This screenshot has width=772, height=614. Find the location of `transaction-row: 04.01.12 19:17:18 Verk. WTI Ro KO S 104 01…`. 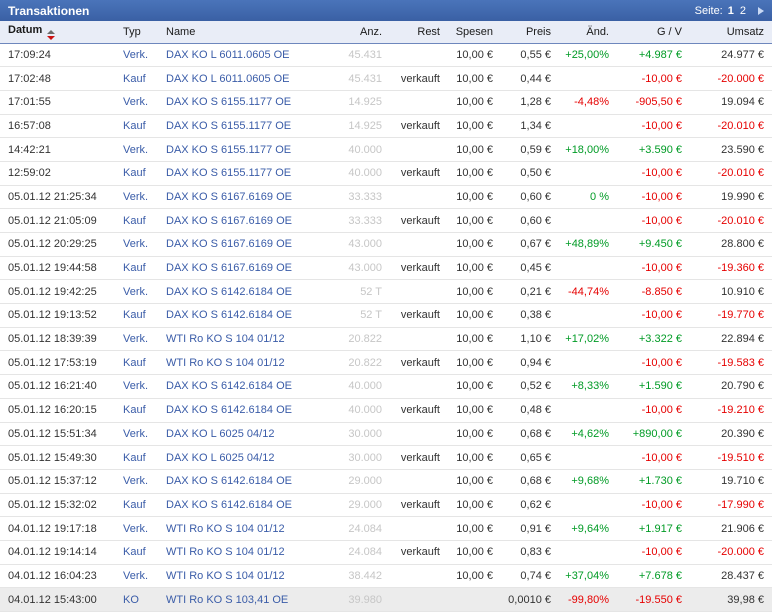

transaction-row: 04.01.12 19:17:18 Verk. WTI Ro KO S 104 01… is located at coordinates (386, 528).